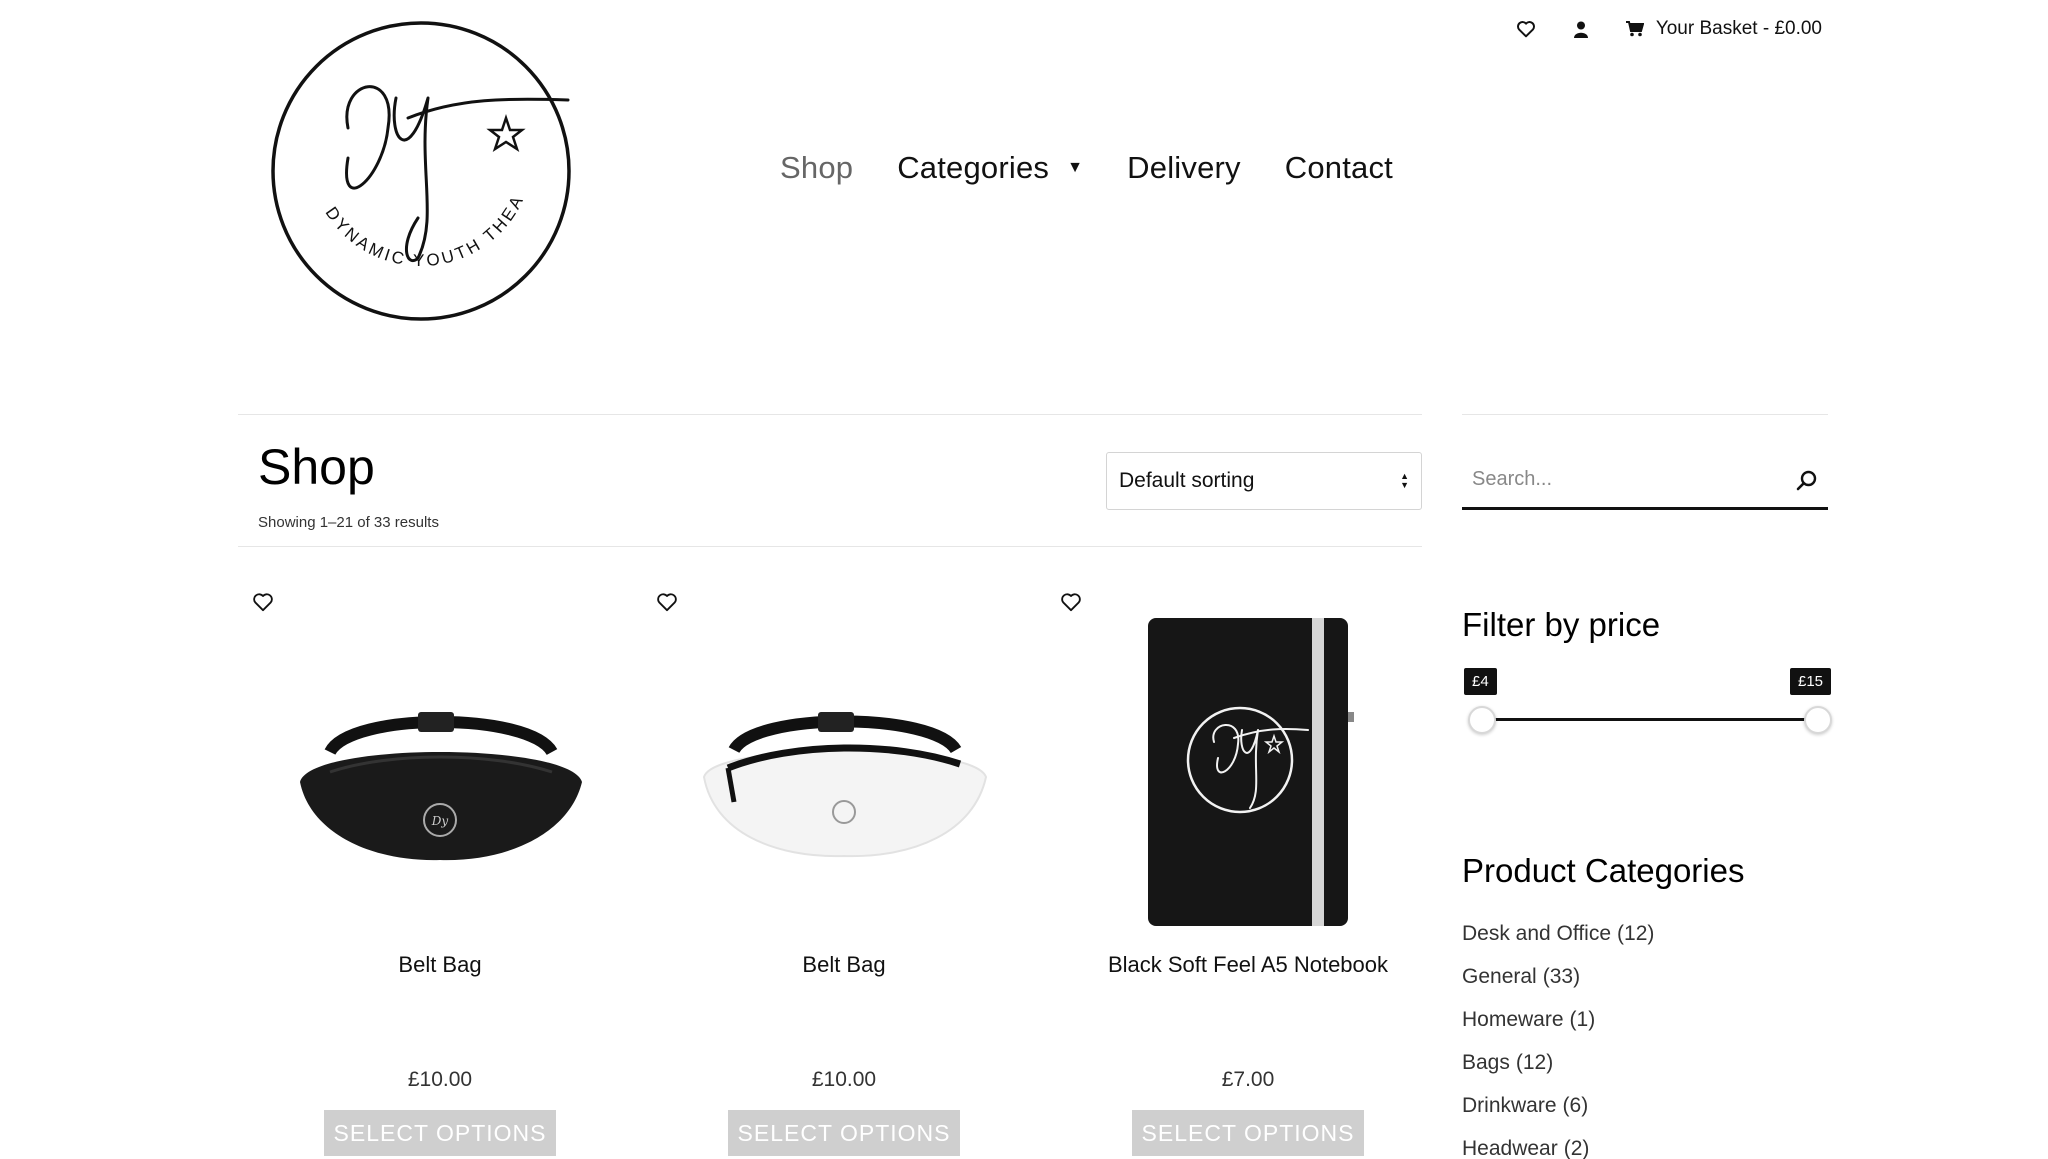  What do you see at coordinates (1645, 719) in the screenshot?
I see `price-slider-track` at bounding box center [1645, 719].